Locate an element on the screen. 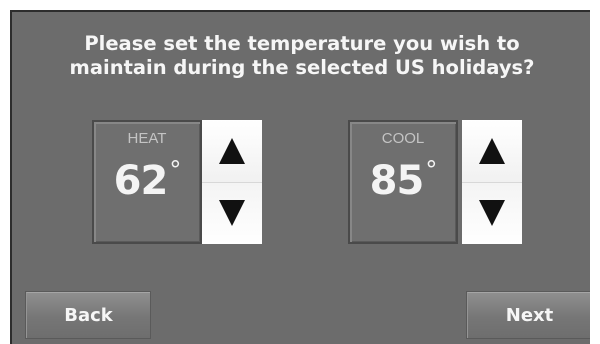 The image size is (600, 344). cool-up-button is located at coordinates (492, 151).